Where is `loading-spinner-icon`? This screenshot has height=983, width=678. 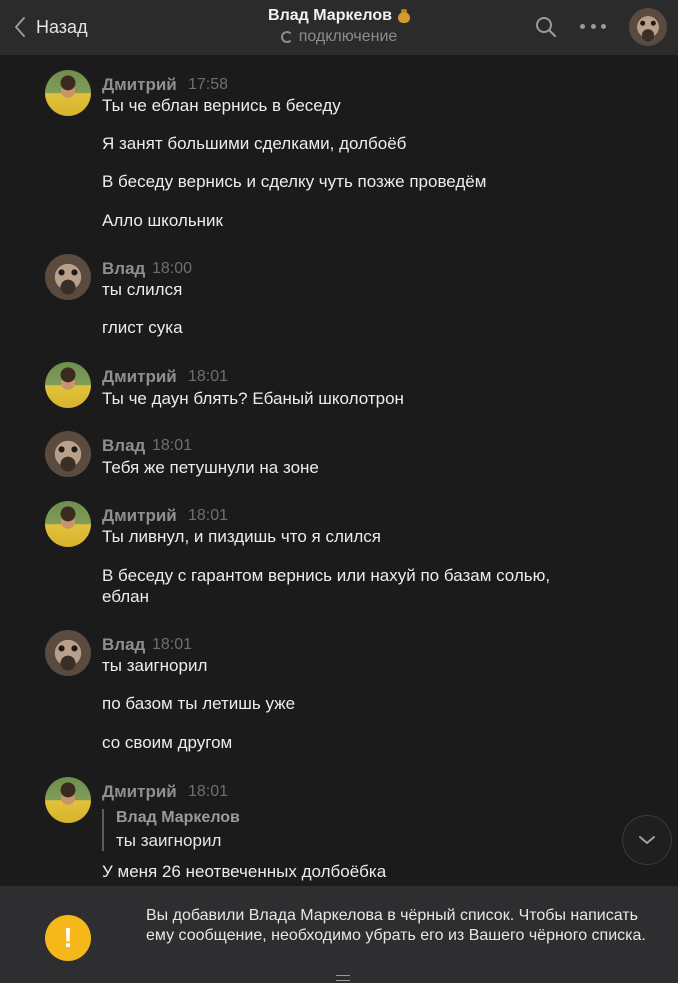
loading-spinner-icon is located at coordinates (286, 37).